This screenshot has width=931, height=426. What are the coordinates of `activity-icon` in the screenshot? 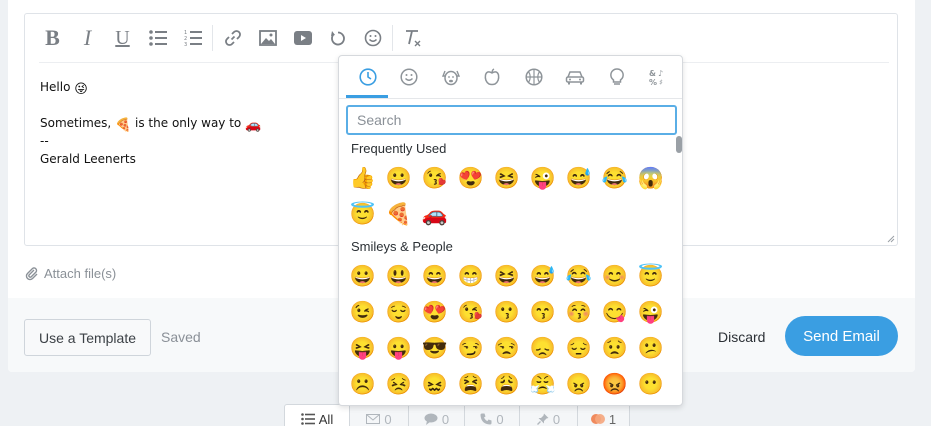 It's located at (597, 419).